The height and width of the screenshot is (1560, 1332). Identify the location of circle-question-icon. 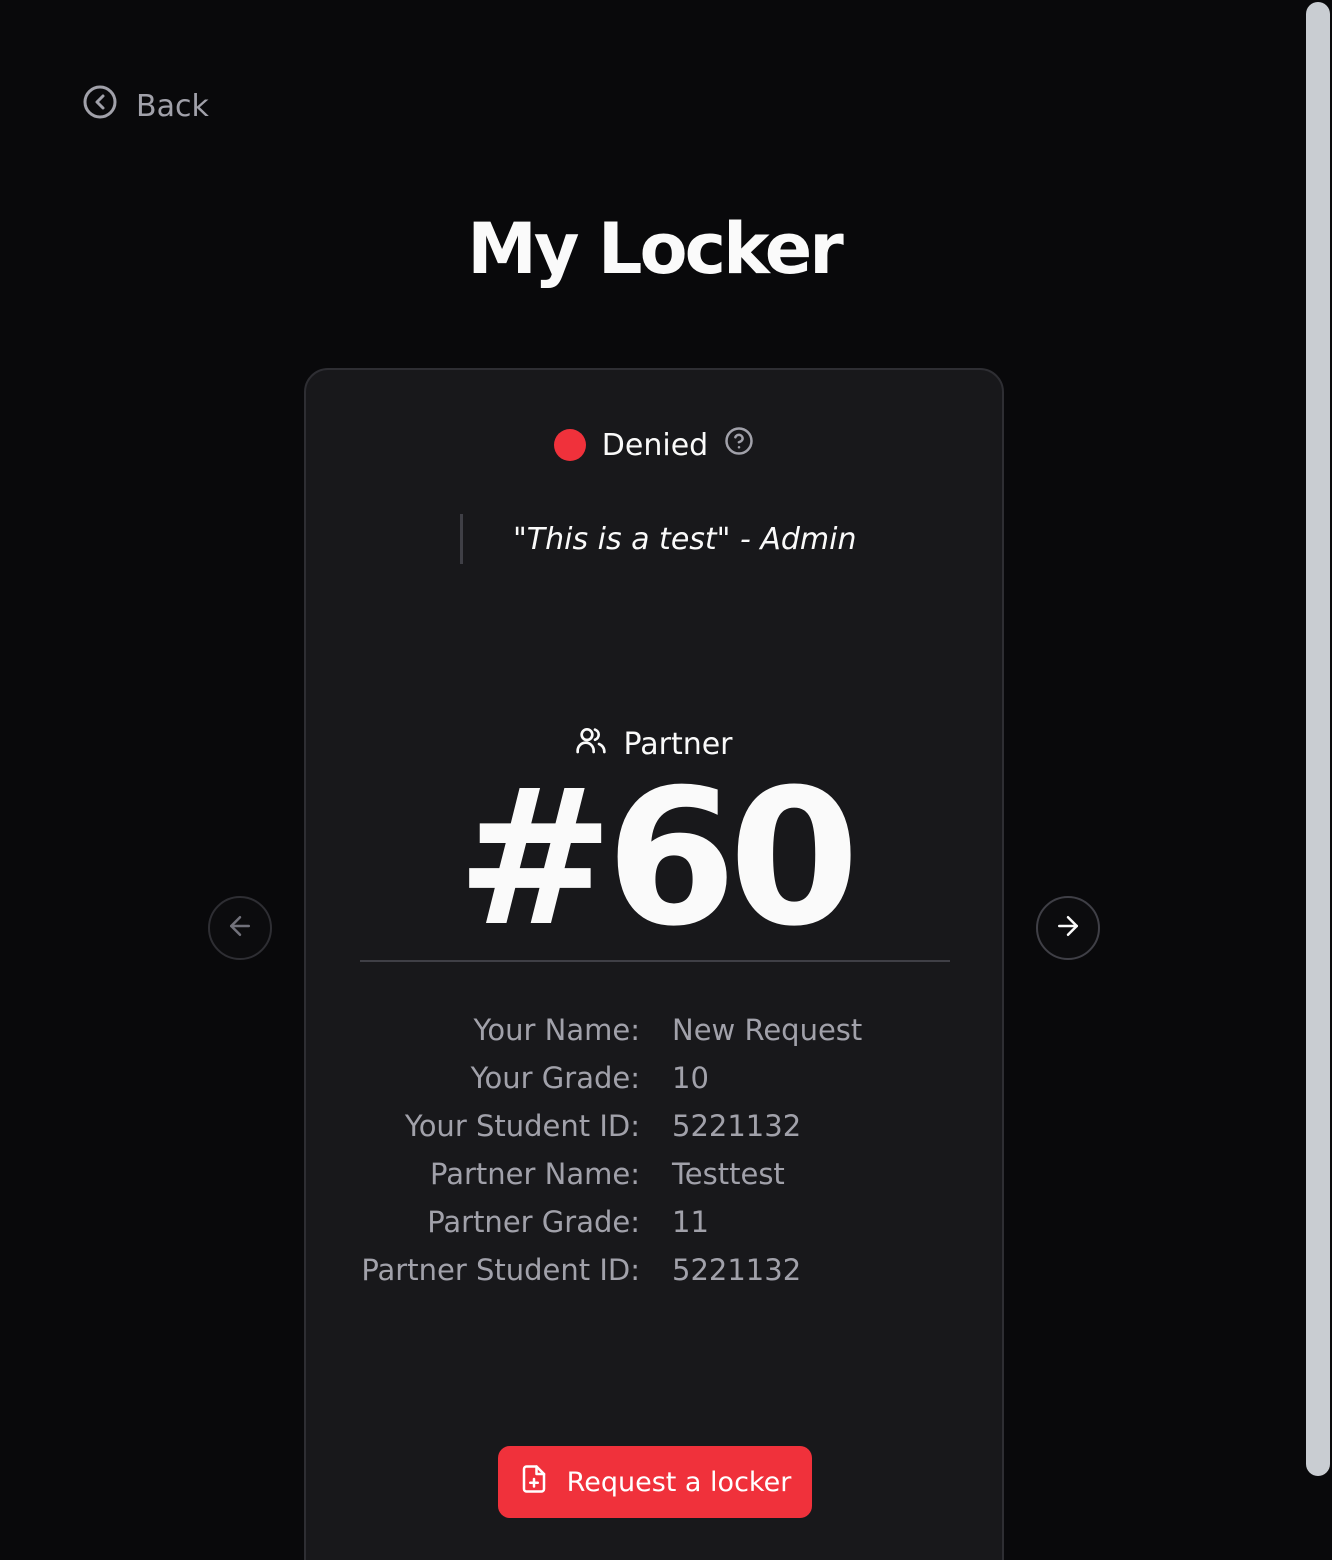
(739, 445).